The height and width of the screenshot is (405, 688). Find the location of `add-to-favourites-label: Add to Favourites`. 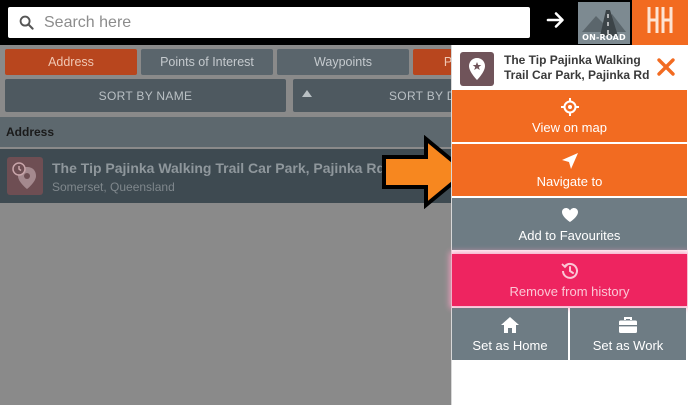

add-to-favourites-label: Add to Favourites is located at coordinates (569, 235).